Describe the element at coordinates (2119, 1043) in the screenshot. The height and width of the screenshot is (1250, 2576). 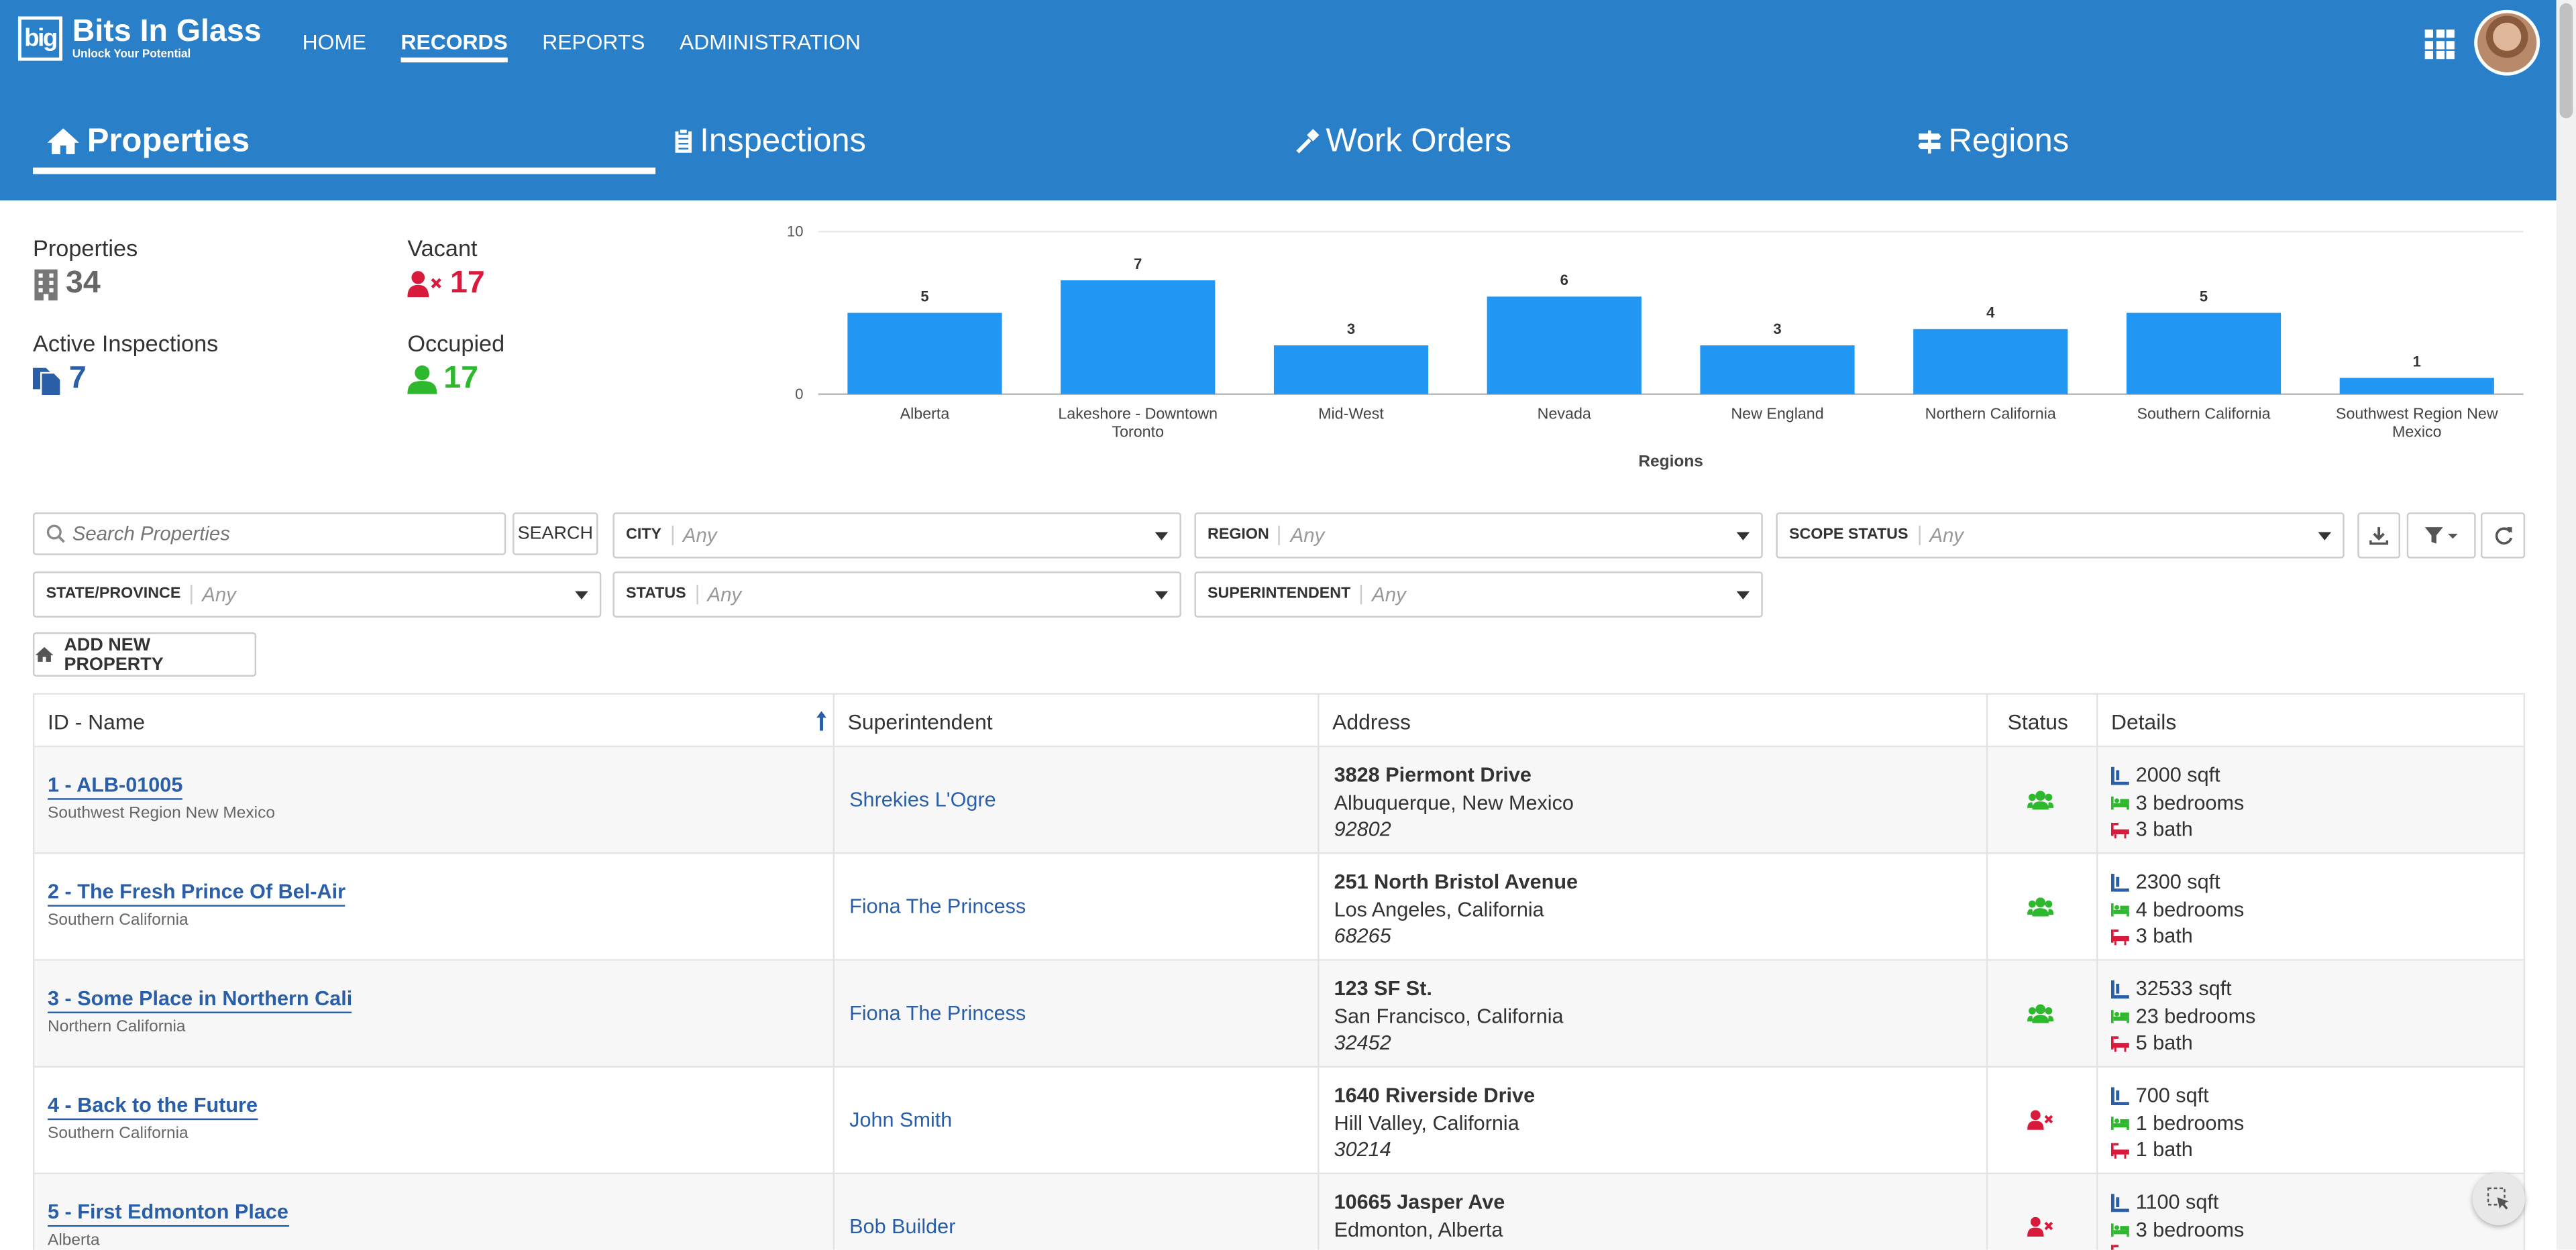
I see `bath-icon` at that location.